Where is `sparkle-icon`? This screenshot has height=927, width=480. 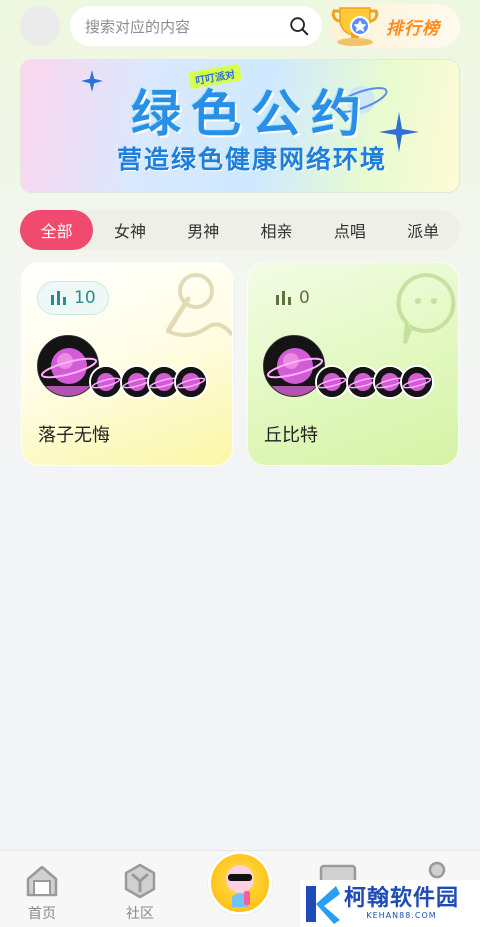 sparkle-icon is located at coordinates (92, 81).